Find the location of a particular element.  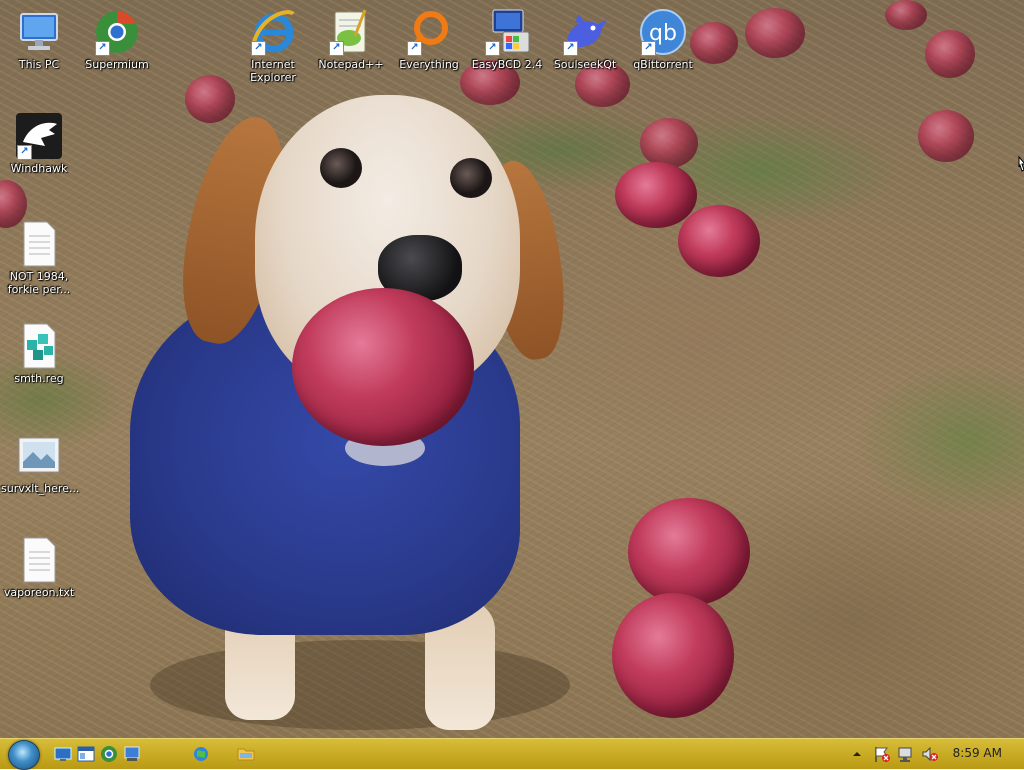

desktop-icon-label: Internet Explorer is located at coordinates (273, 71).